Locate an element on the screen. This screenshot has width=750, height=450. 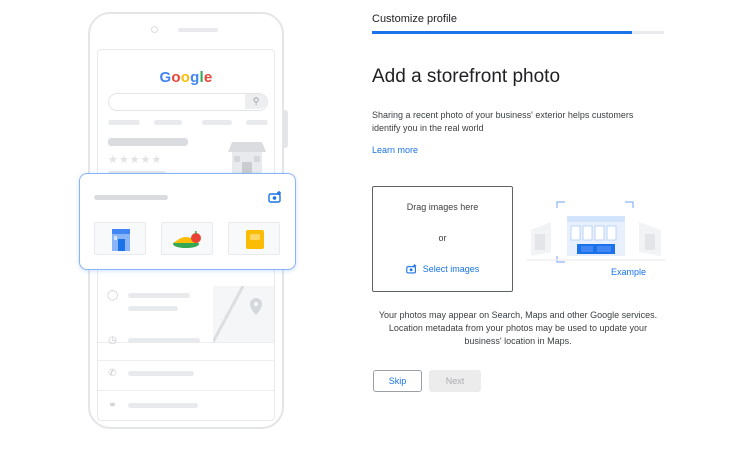
phone-side-button is located at coordinates (286, 129).